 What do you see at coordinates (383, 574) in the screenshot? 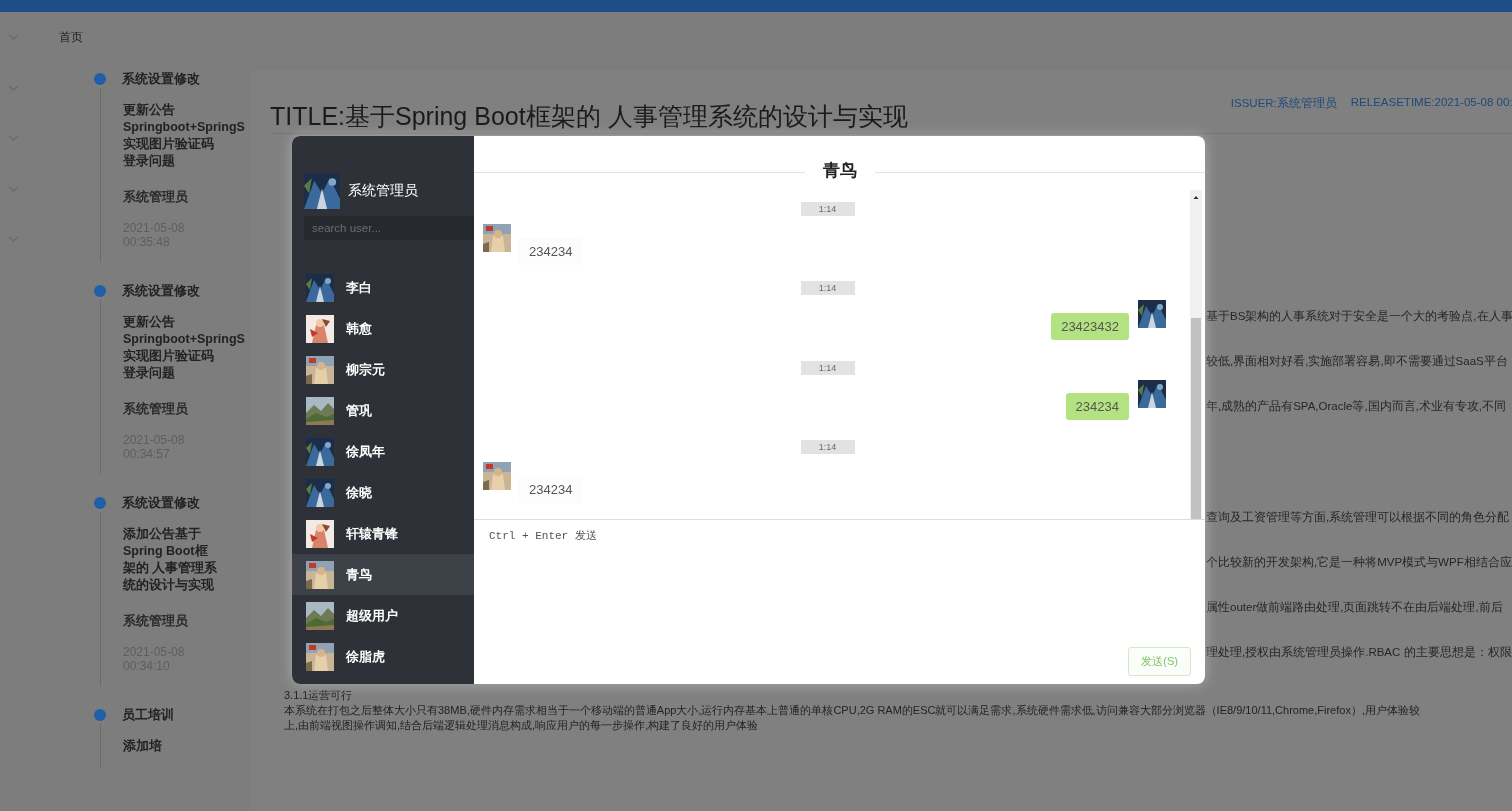
I see `contact-item: 青鸟` at bounding box center [383, 574].